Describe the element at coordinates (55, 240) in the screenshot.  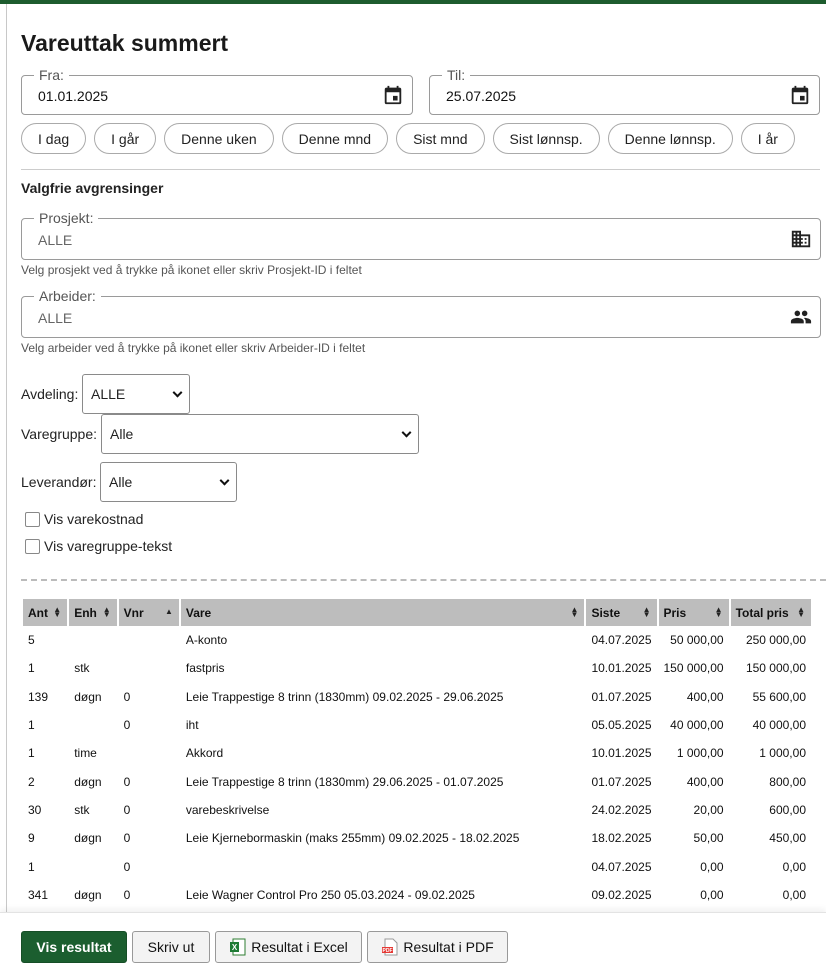
I see `project-value: ALLE` at that location.